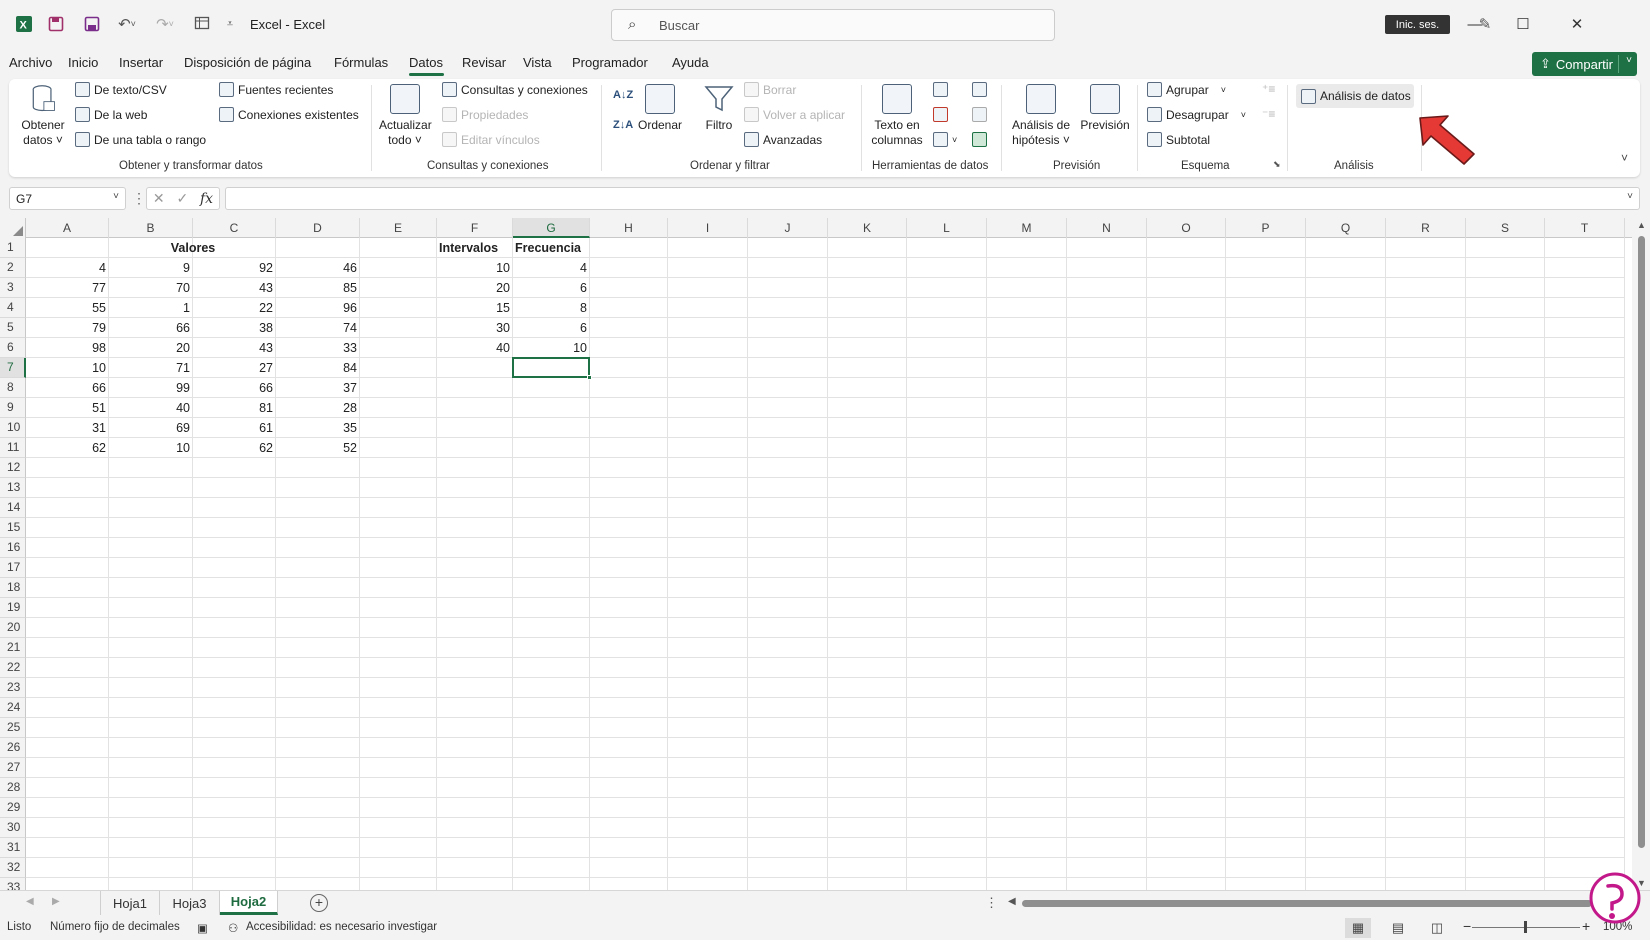 This screenshot has height=940, width=1650. What do you see at coordinates (150, 268) in the screenshot?
I see `cell-b2: 9` at bounding box center [150, 268].